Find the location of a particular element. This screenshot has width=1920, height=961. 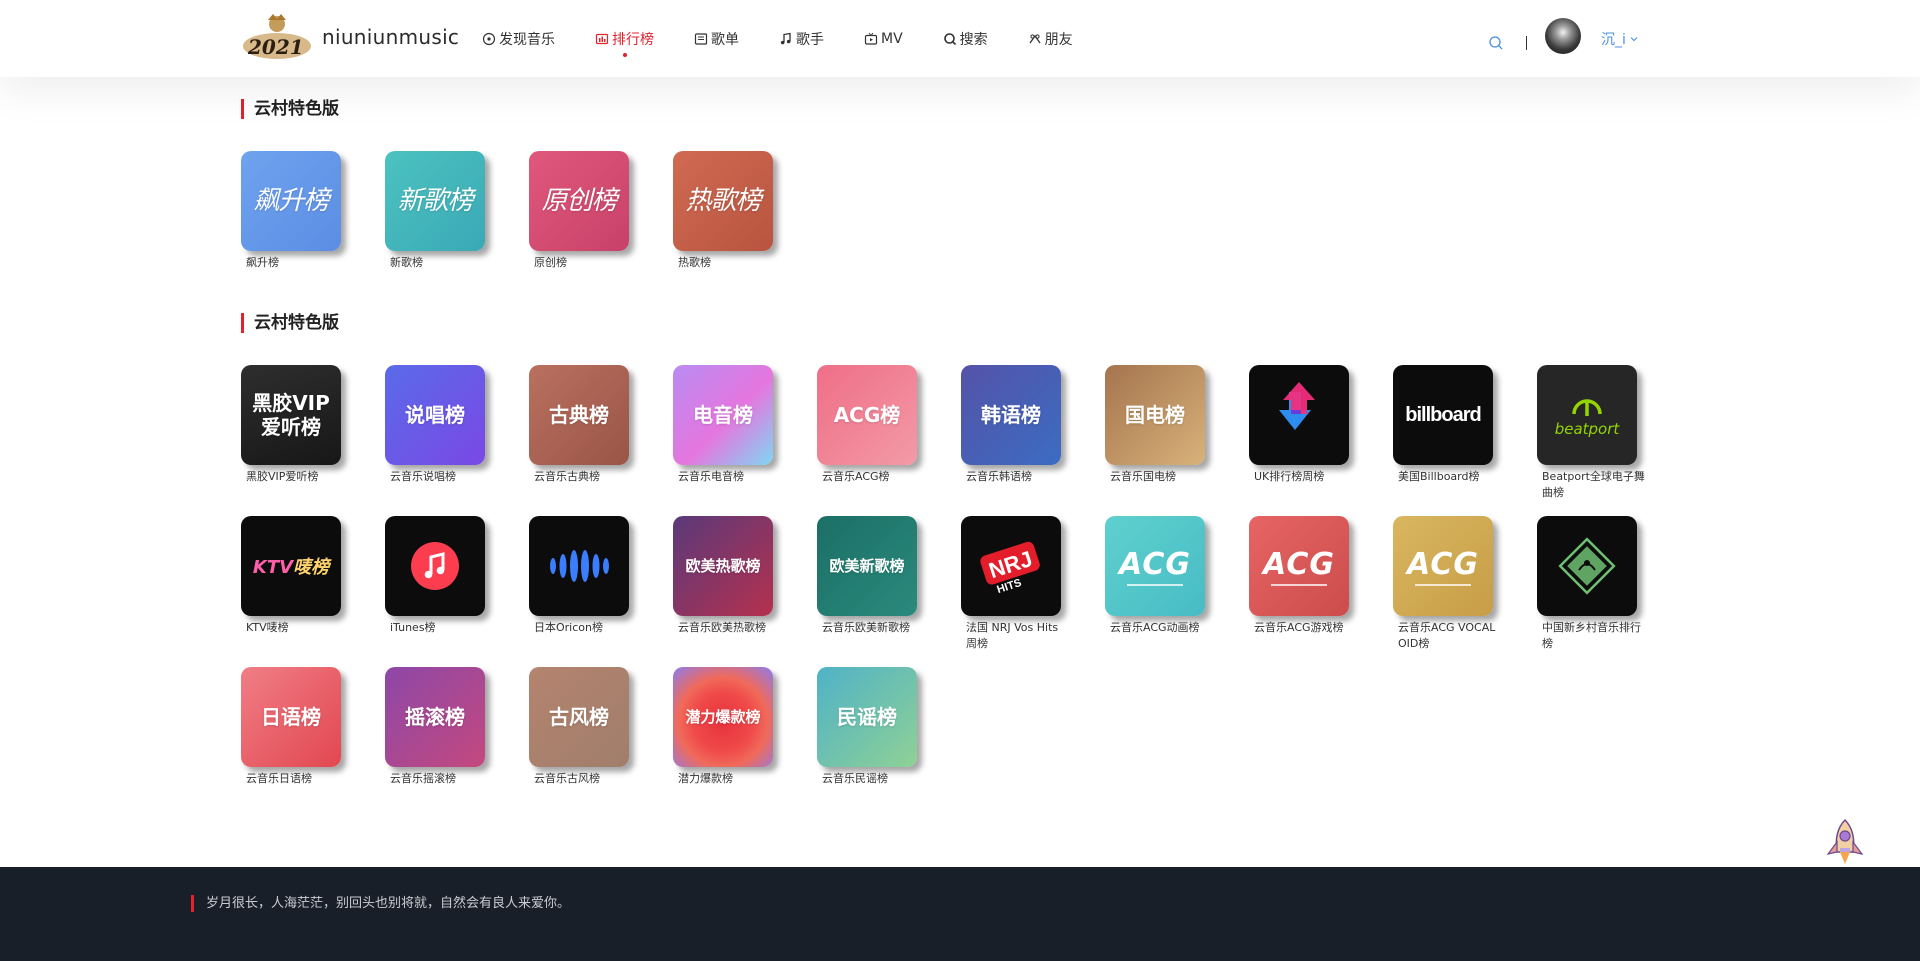

chart-cover: 摇滚榜 is located at coordinates (435, 717).